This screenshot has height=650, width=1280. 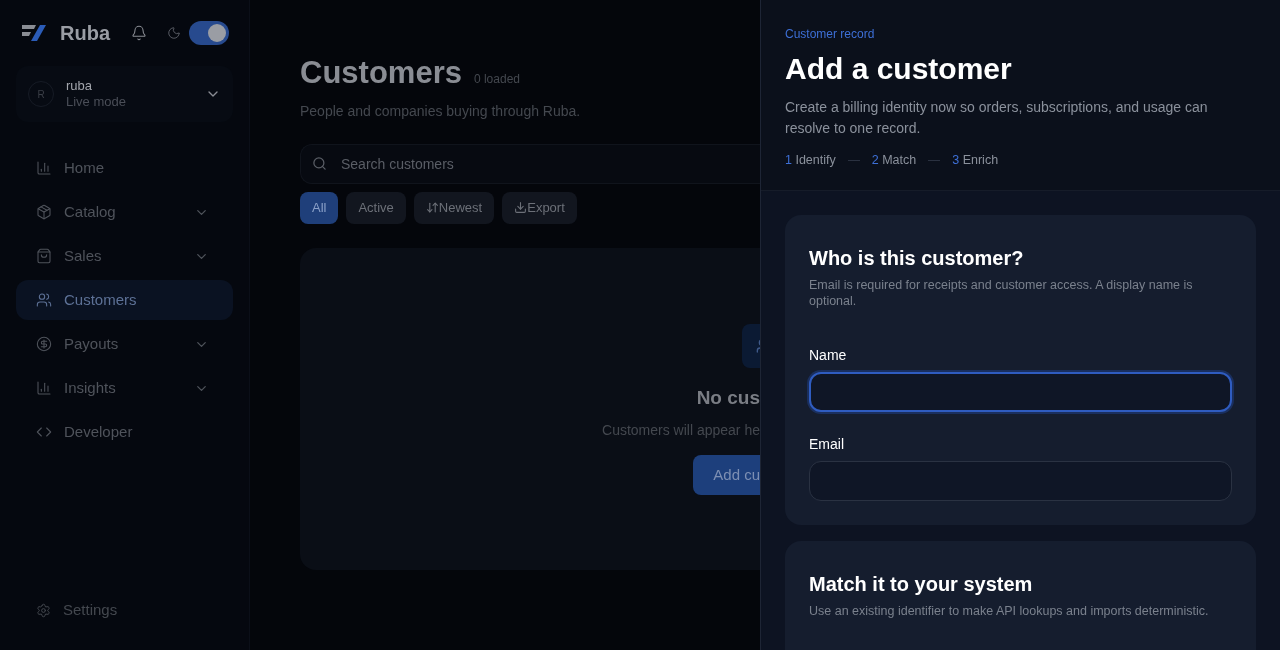 I want to click on empty-state-text: Customers will appear he, so click(x=681, y=430).